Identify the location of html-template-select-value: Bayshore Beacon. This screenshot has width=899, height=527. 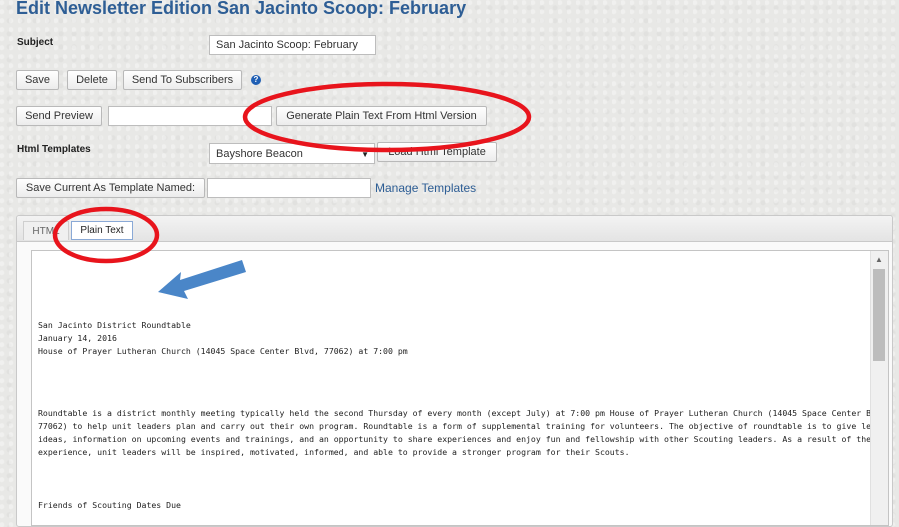
(259, 153).